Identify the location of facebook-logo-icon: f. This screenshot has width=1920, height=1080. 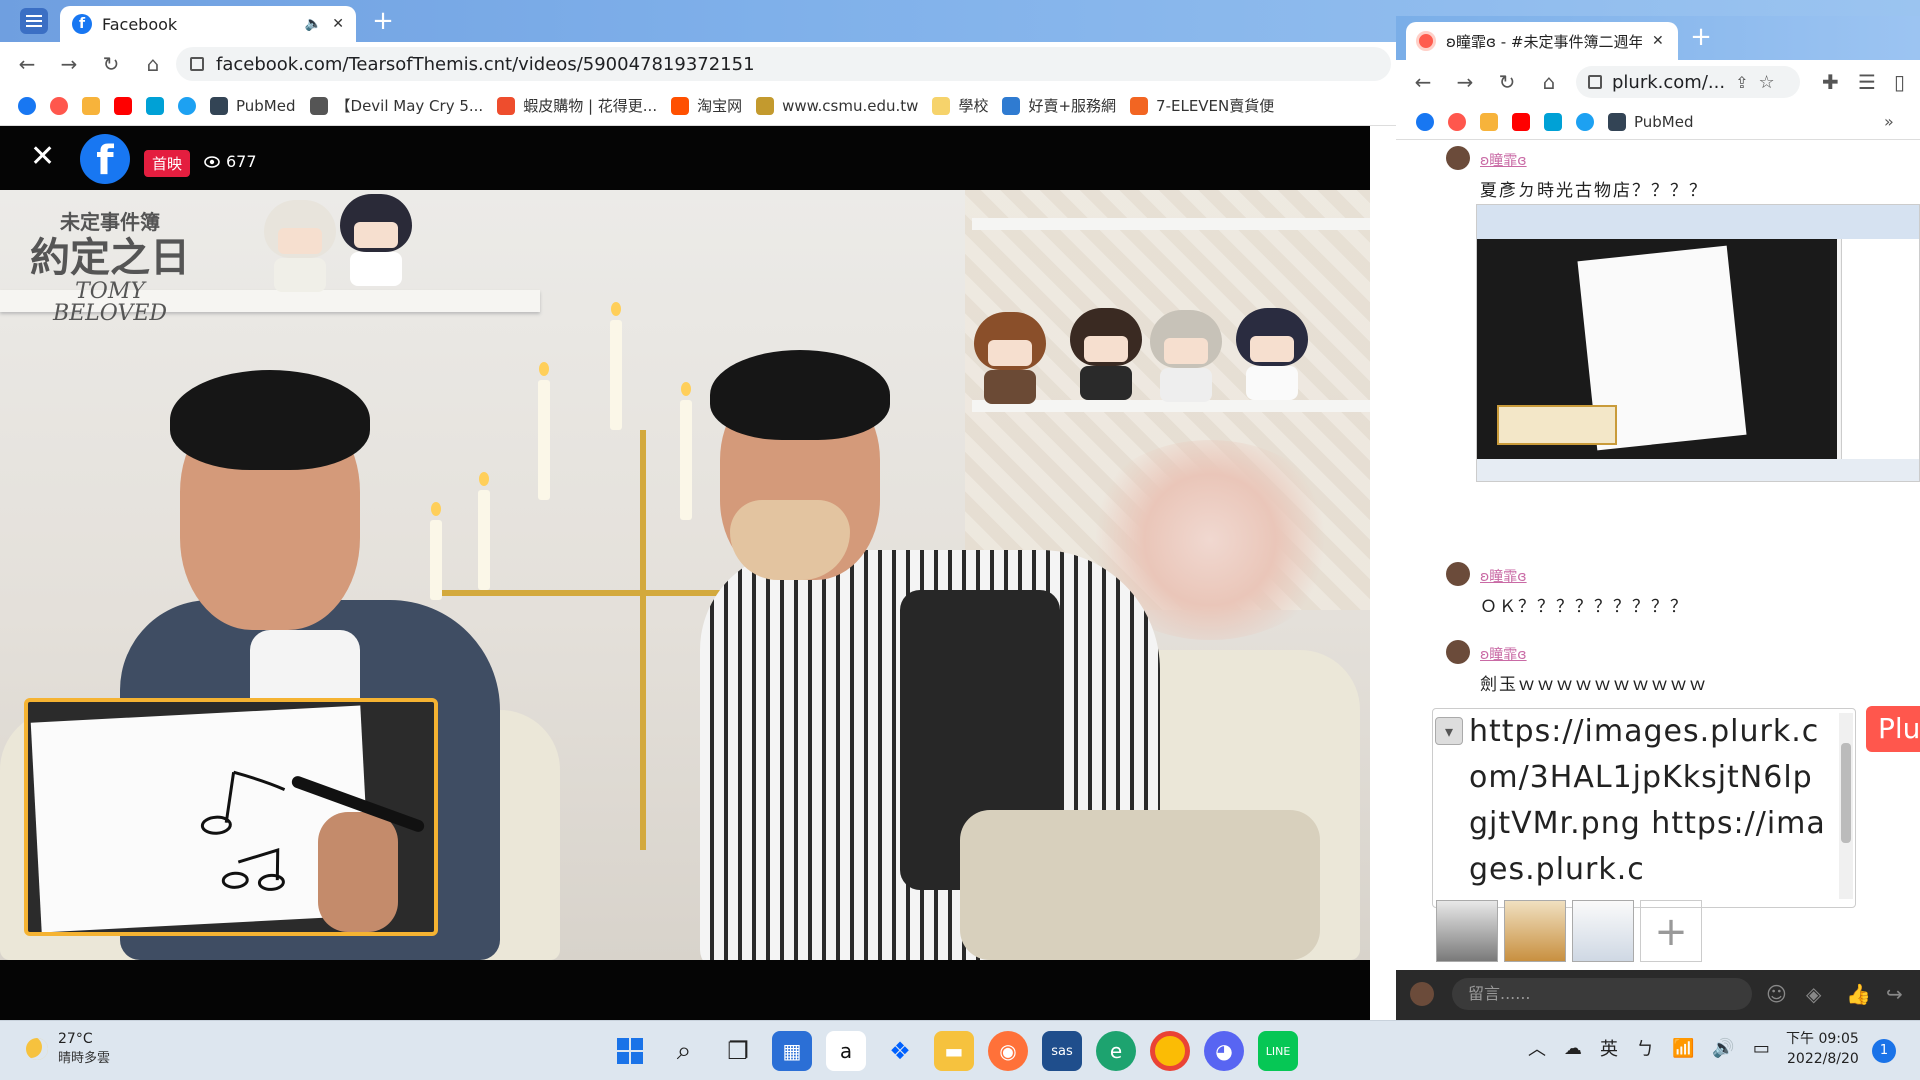
(105, 159).